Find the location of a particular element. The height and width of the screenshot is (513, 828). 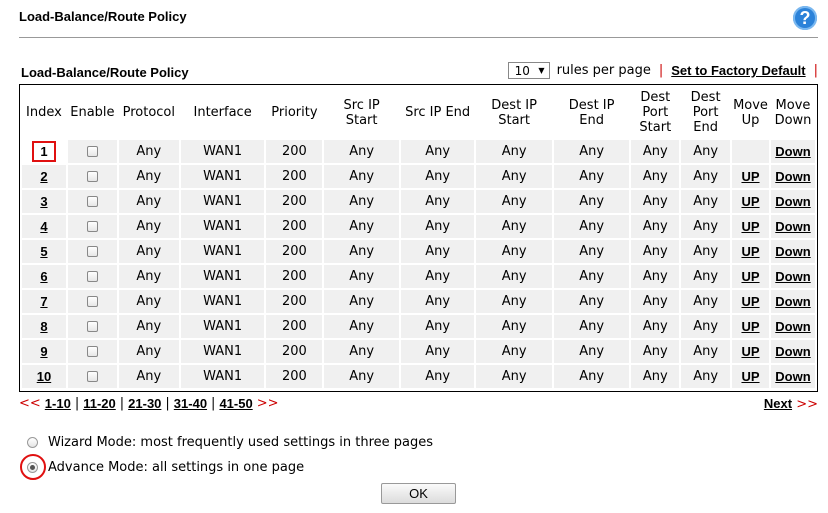

page-range-link: 41-50 is located at coordinates (235, 403).